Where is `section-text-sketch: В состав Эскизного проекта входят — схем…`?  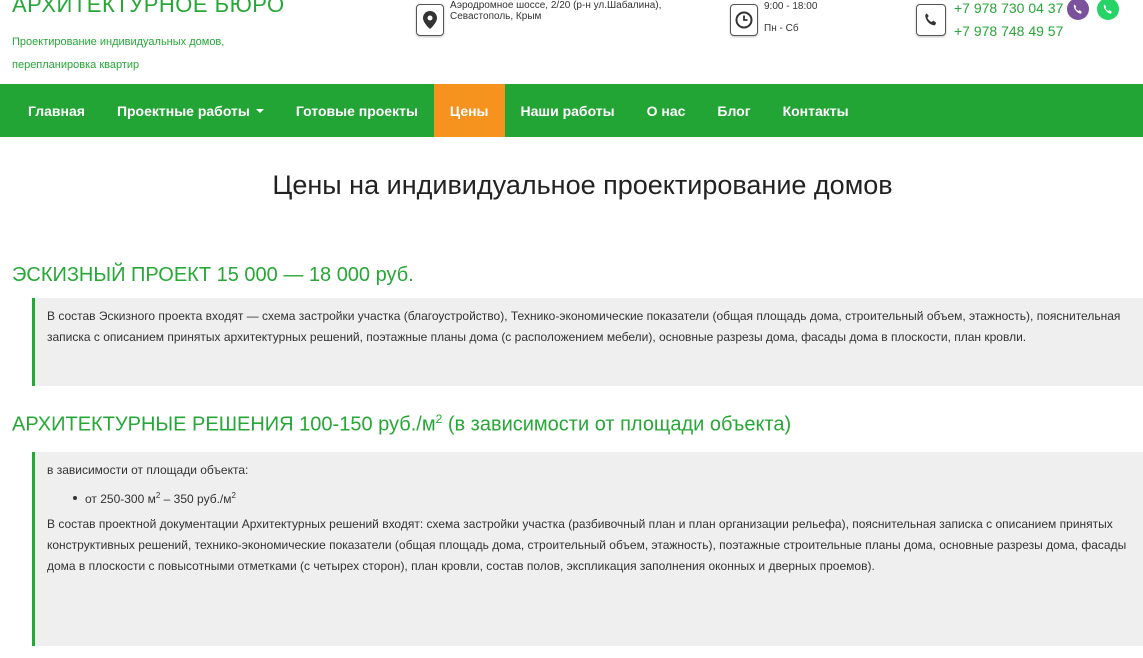 section-text-sketch: В состав Эскизного проекта входят — схем… is located at coordinates (584, 326).